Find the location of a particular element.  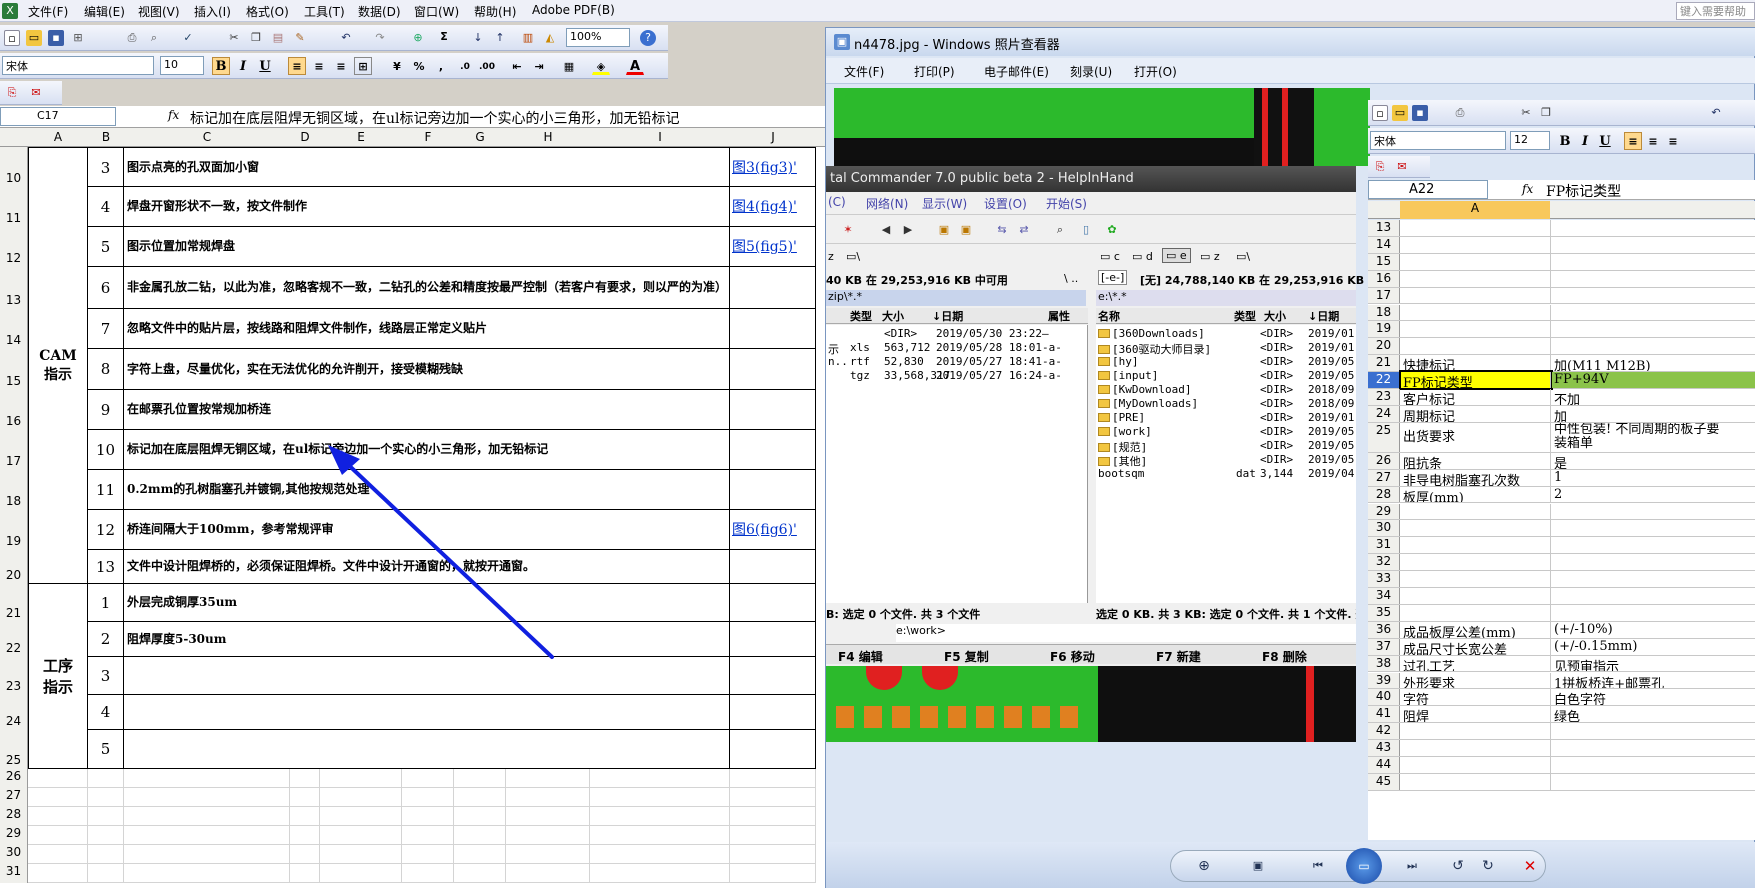

rx-row-header: 43 is located at coordinates (1384, 748).